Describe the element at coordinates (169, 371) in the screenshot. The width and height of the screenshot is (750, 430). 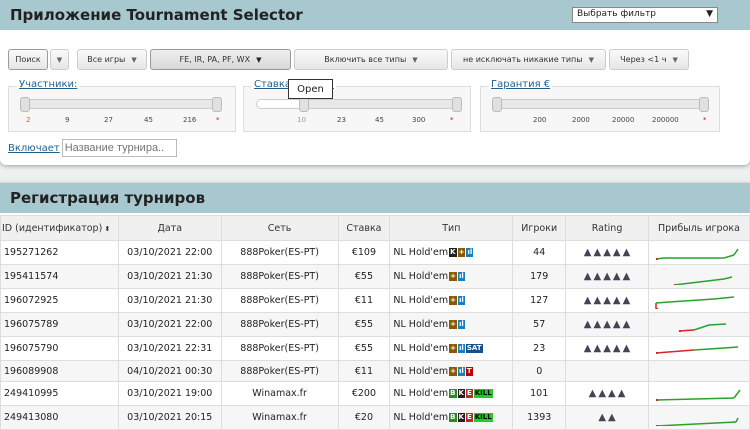
I see `date: 04/10/2021 00:30` at that location.